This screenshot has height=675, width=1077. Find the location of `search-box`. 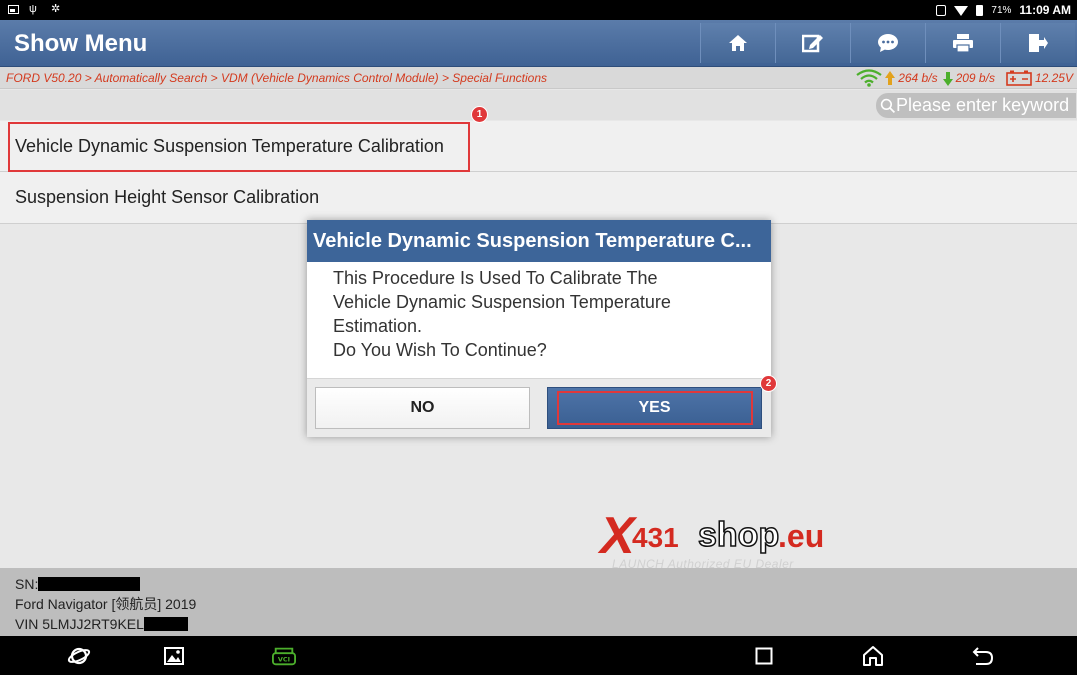

search-box is located at coordinates (976, 105).